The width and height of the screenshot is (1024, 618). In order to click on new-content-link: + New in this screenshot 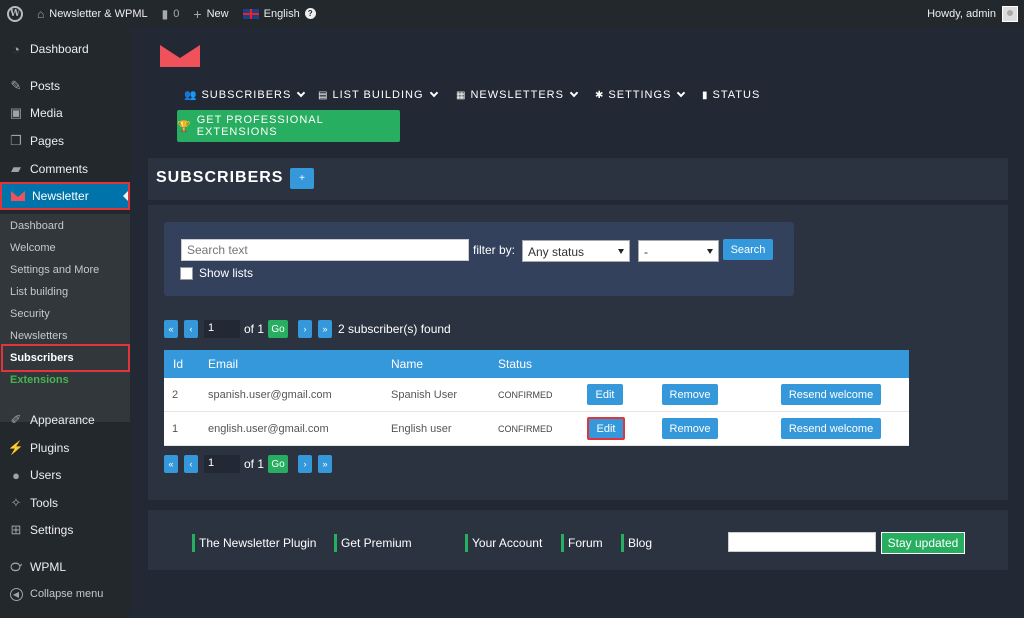, I will do `click(210, 13)`.